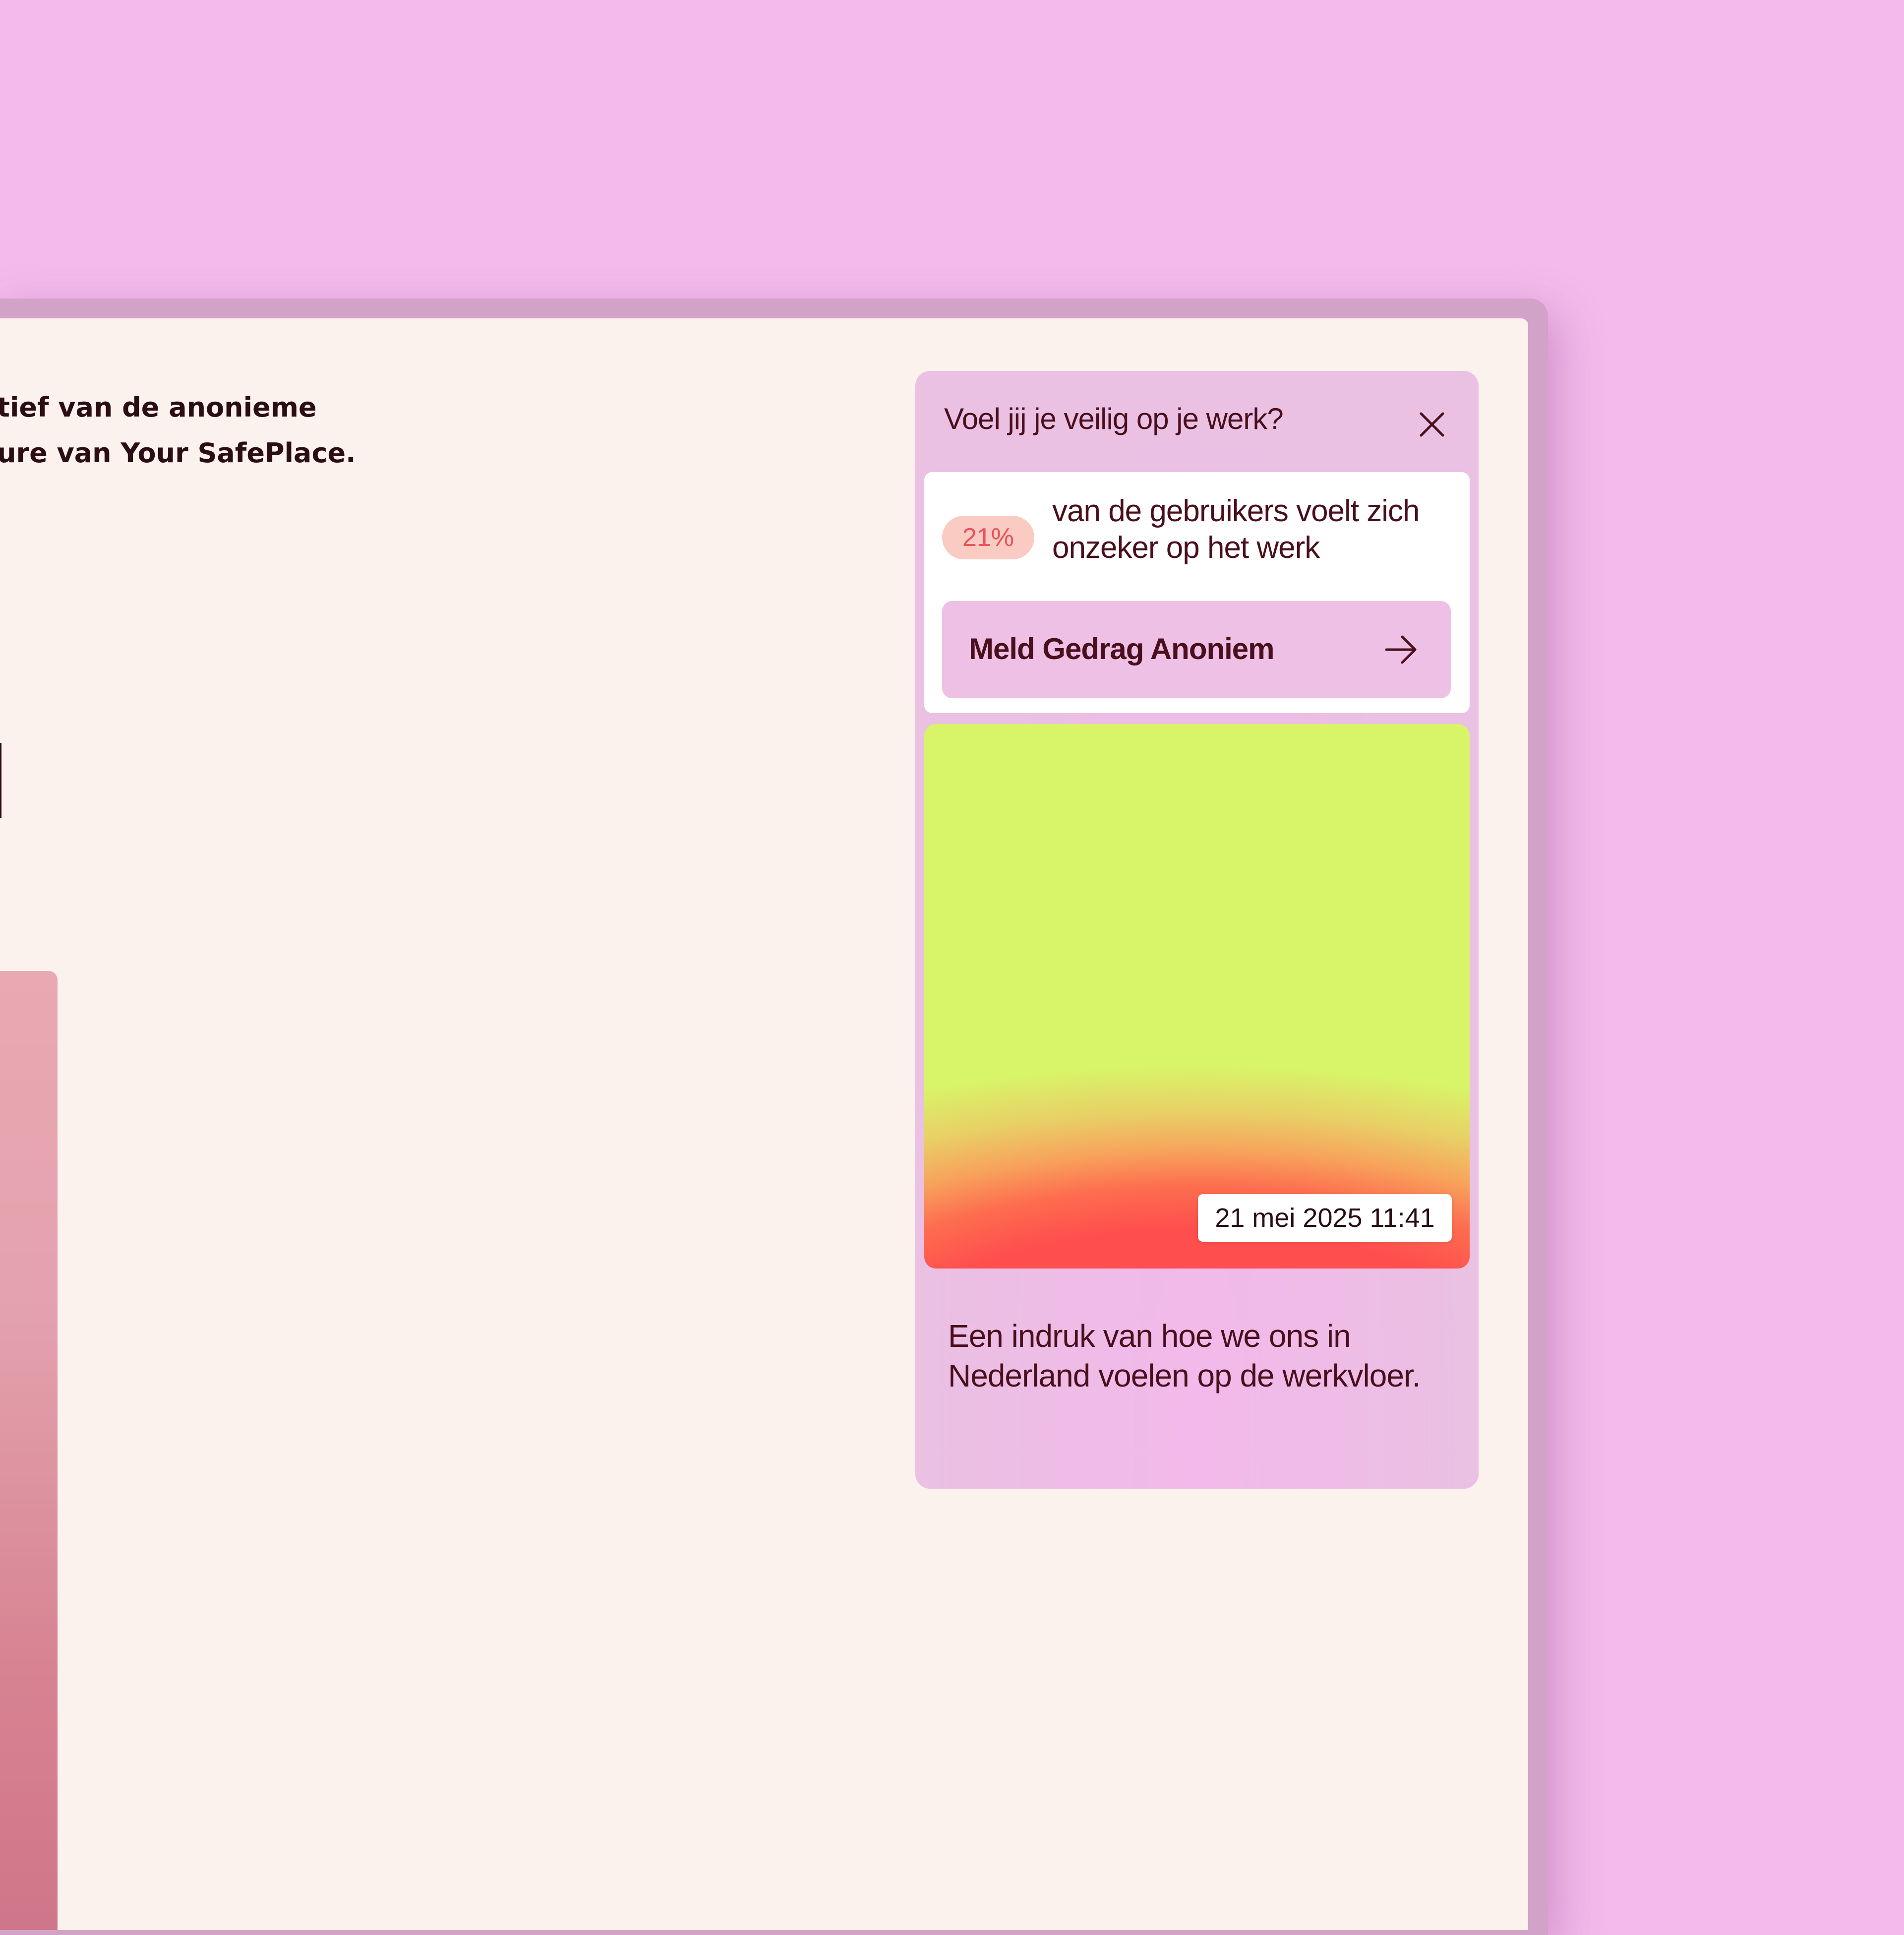  What do you see at coordinates (988, 537) in the screenshot?
I see `percentage-badge: 21%` at bounding box center [988, 537].